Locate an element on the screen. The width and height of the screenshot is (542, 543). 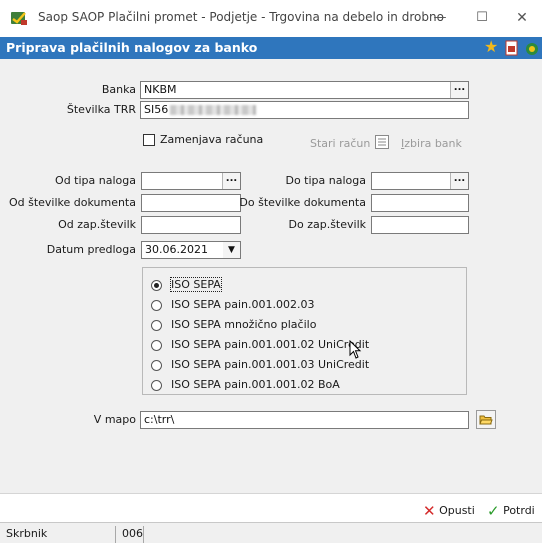
do-dokumenta-label: Do številke dokumenta is located at coordinates (302, 202).